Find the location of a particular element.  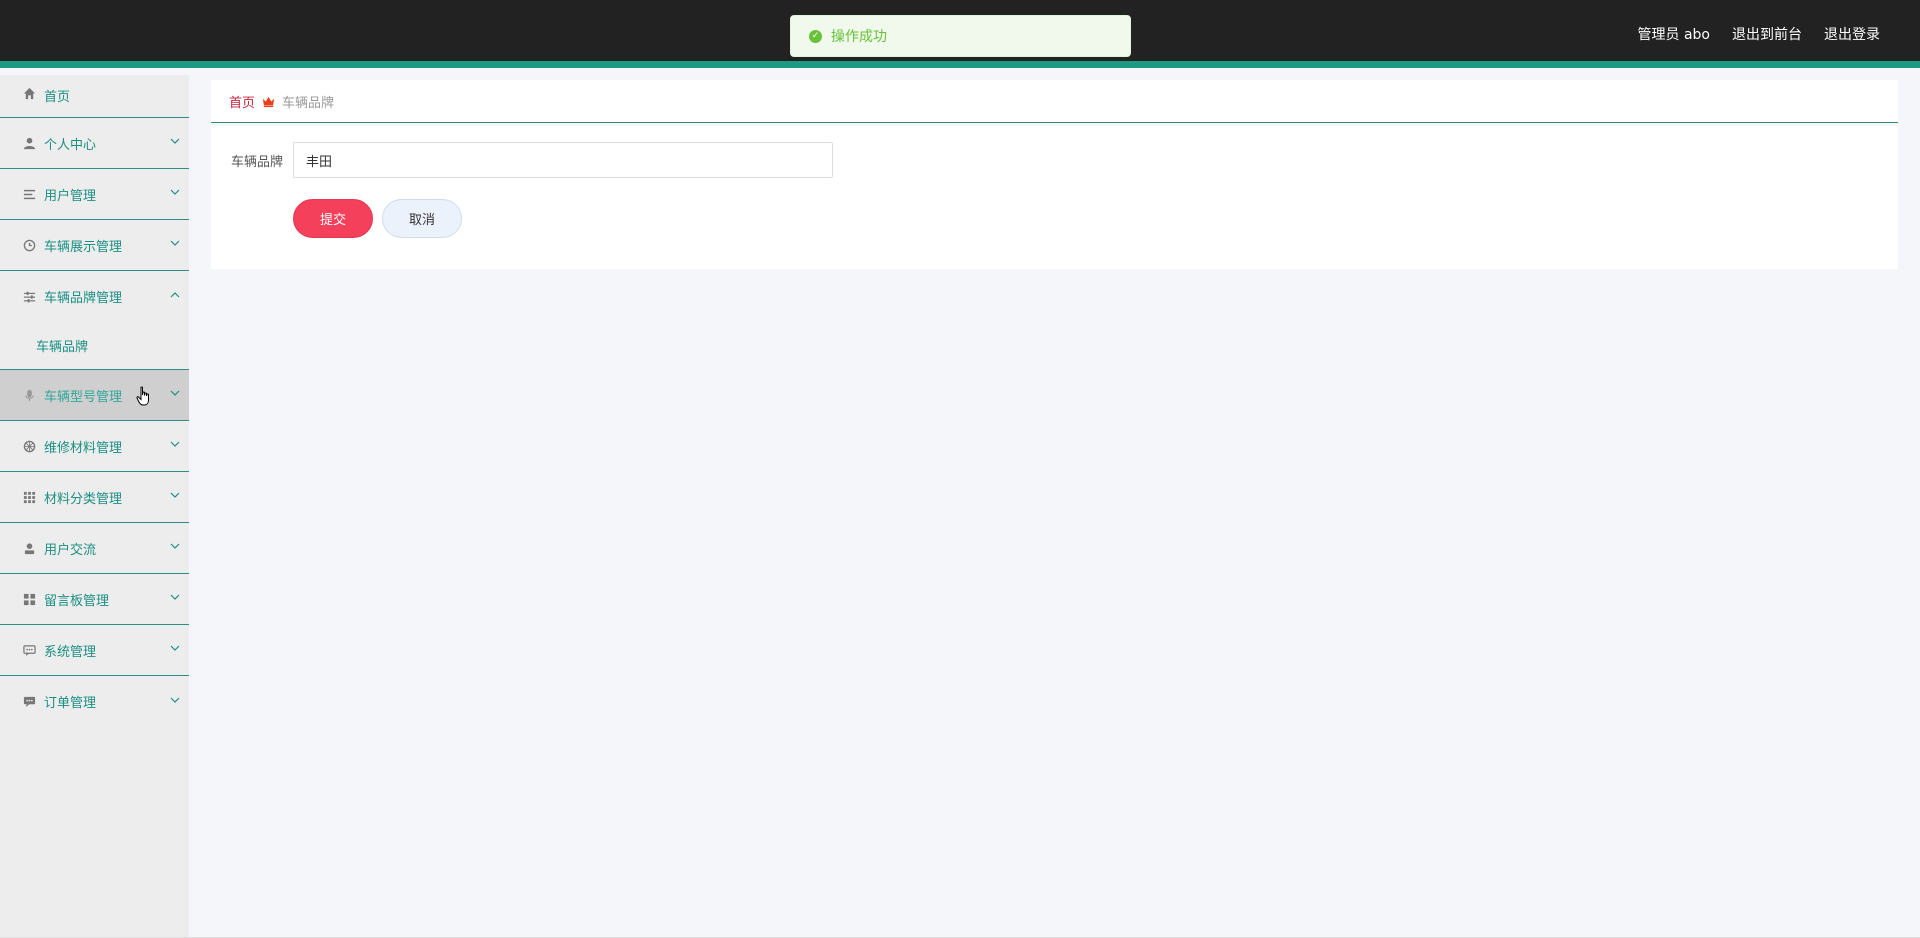

sidebar-item-material-category: 材料分类管理 is located at coordinates (94, 497).